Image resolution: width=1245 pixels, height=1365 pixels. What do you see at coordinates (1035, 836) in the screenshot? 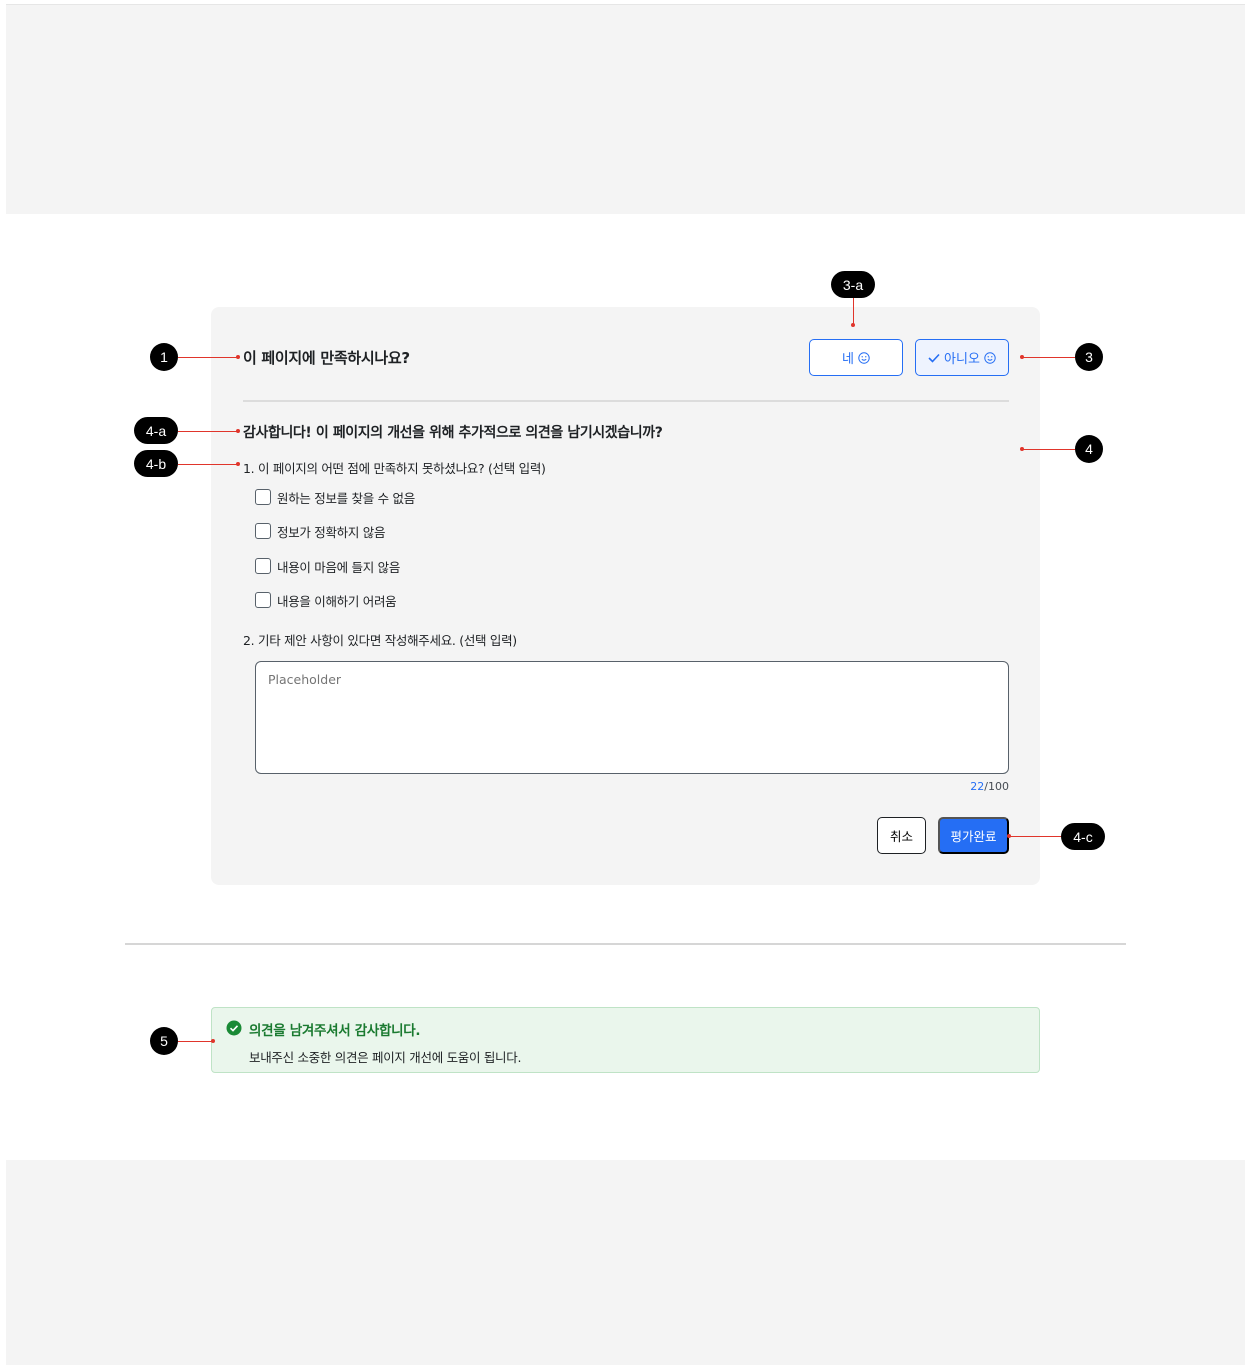
I see `annotation-leader-4c` at bounding box center [1035, 836].